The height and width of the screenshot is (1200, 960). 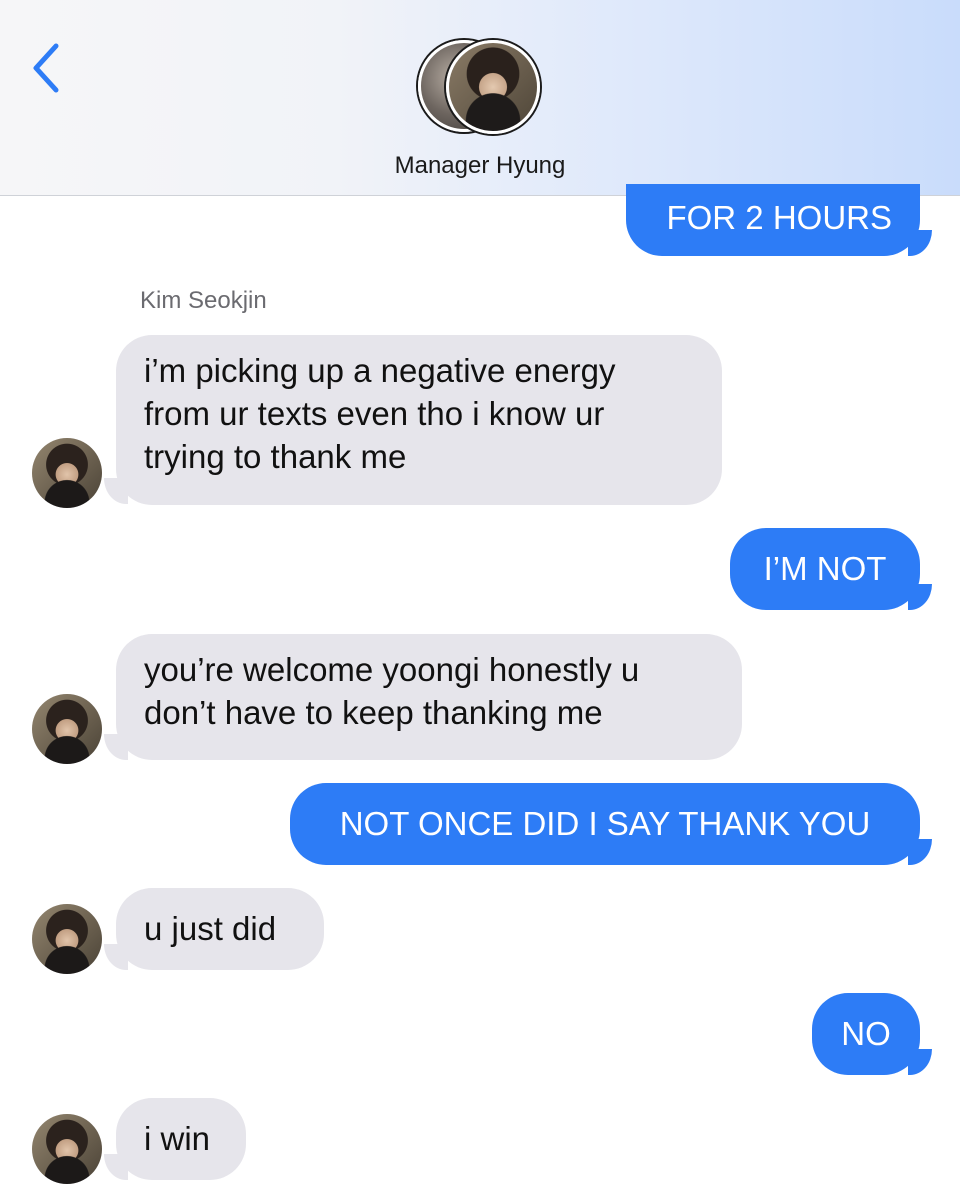 What do you see at coordinates (275, 456) in the screenshot?
I see `message-line: trying to thank me` at bounding box center [275, 456].